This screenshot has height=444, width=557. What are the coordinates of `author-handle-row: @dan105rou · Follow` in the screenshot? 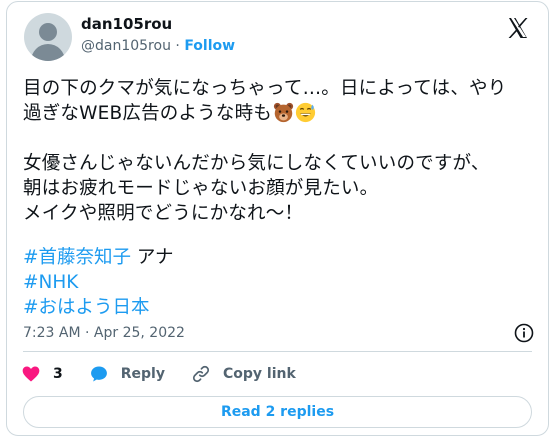 It's located at (158, 46).